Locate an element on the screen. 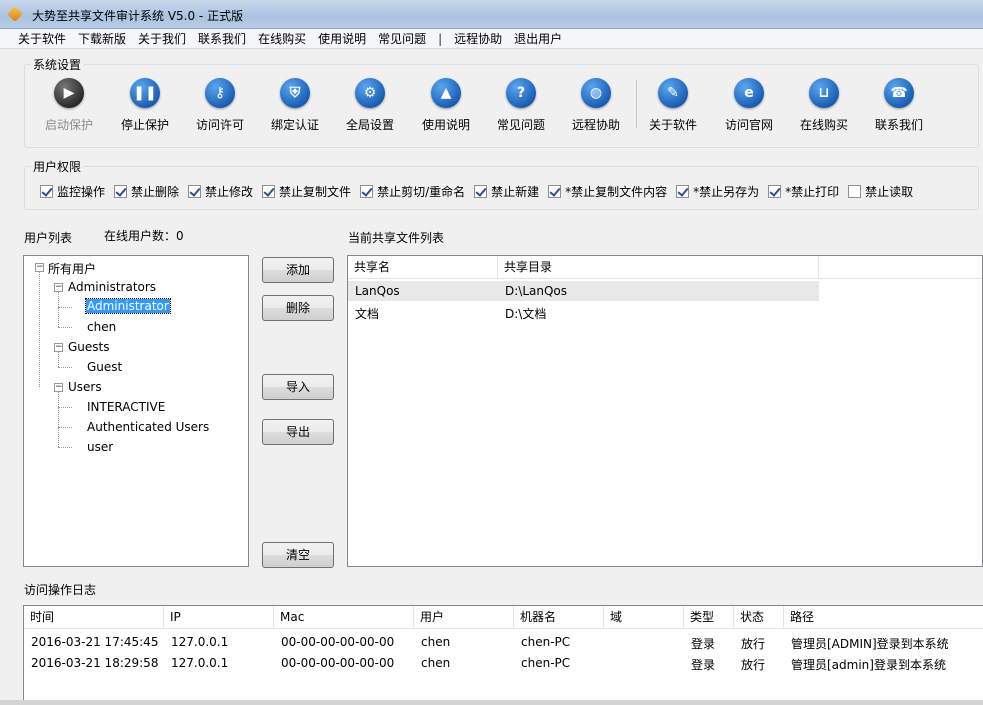  add-button: 添加 is located at coordinates (298, 270).